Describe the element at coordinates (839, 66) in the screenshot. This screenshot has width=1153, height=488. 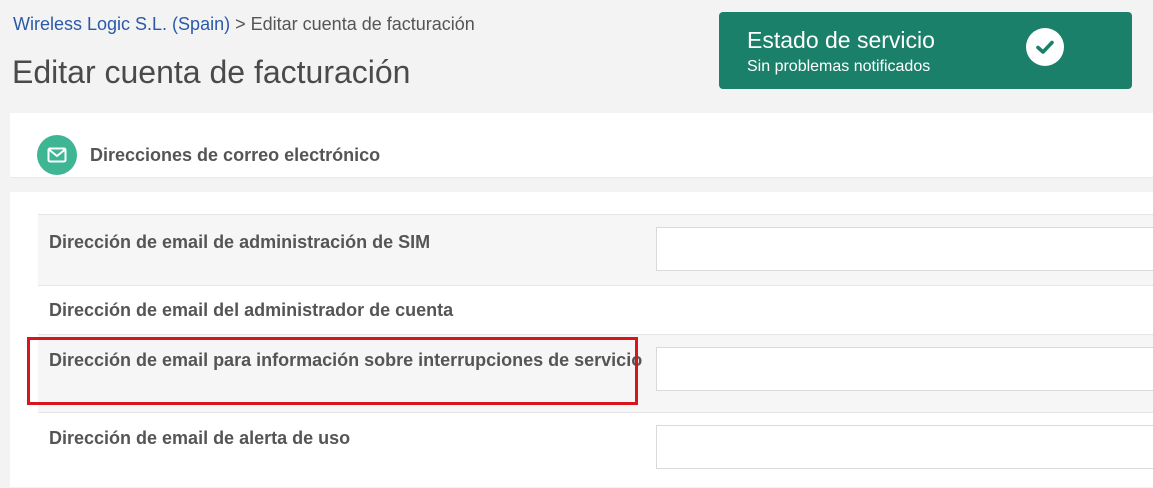
I see `service-status-subtitle: Sin problemas notificados` at that location.